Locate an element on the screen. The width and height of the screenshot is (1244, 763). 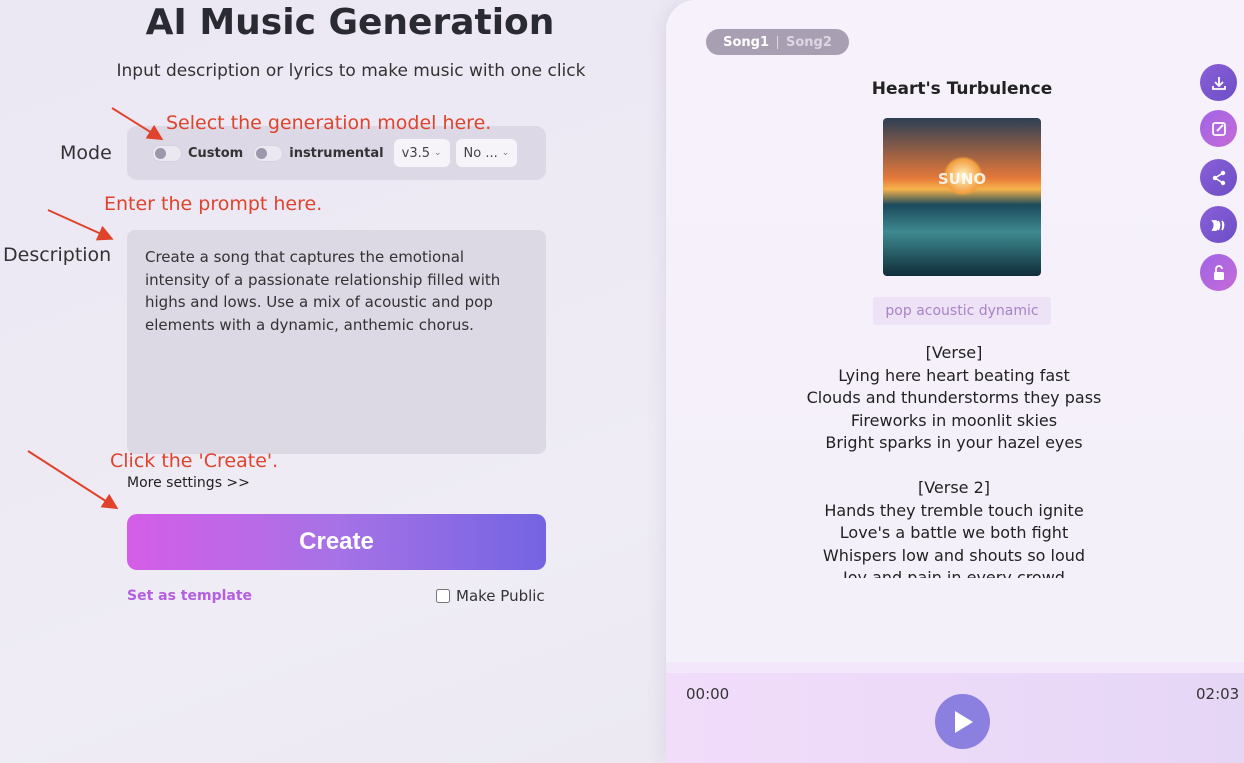
edit-button is located at coordinates (1218, 128).